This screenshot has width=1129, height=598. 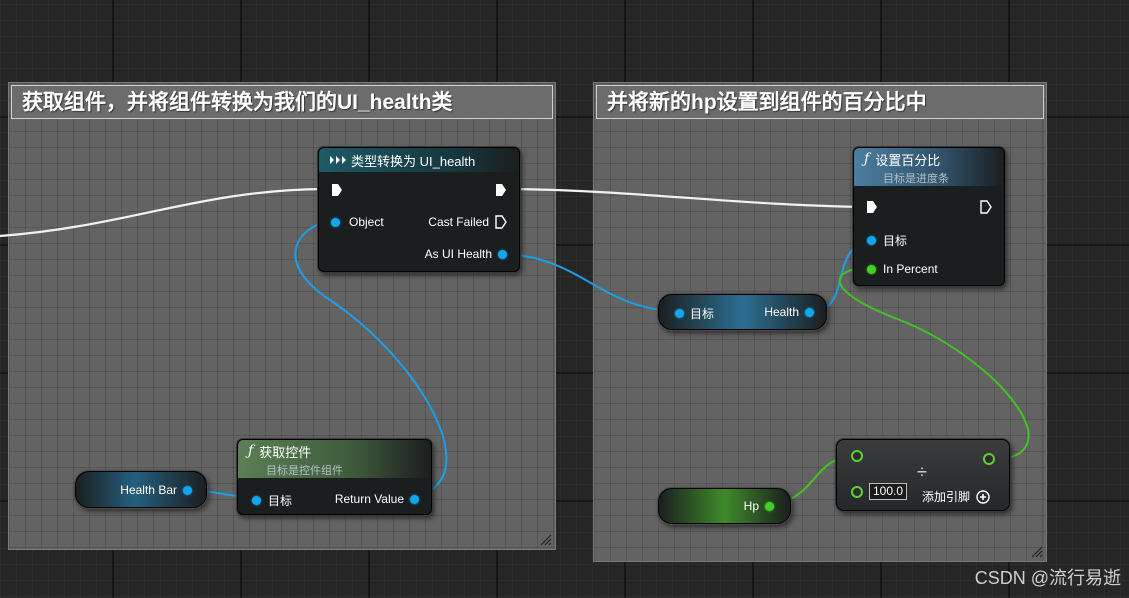 What do you see at coordinates (983, 496) in the screenshot?
I see `add-circle-icon` at bounding box center [983, 496].